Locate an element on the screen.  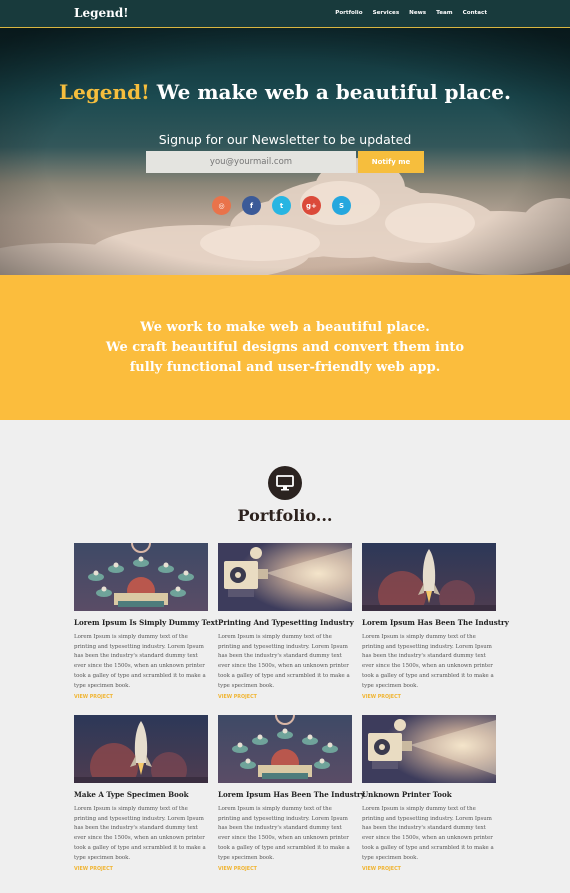
dribbble-icon: ◎ is located at coordinates (221, 205).